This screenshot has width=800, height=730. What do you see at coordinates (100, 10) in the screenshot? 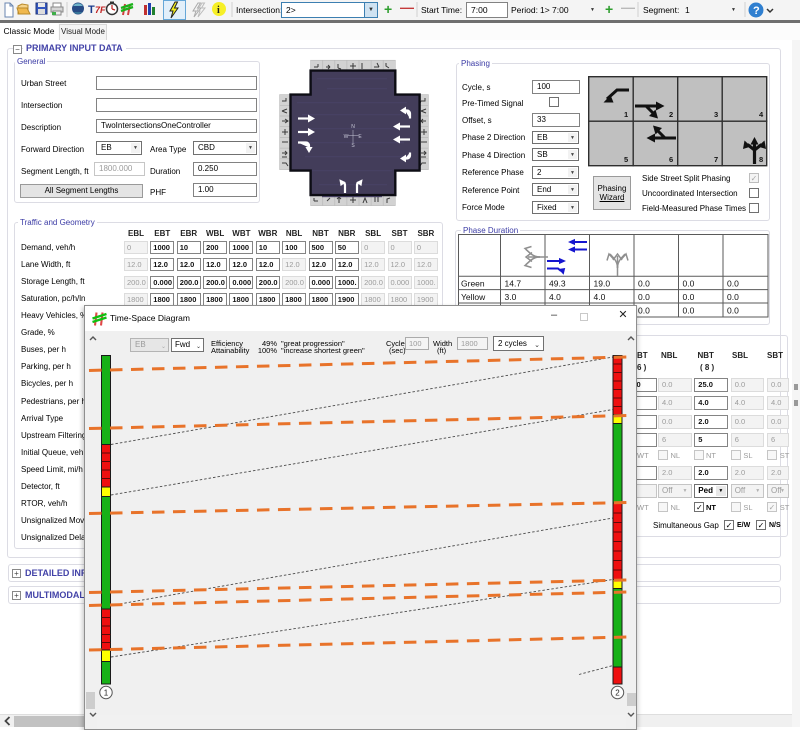
I see `svg-text: 7F` at bounding box center [100, 10].